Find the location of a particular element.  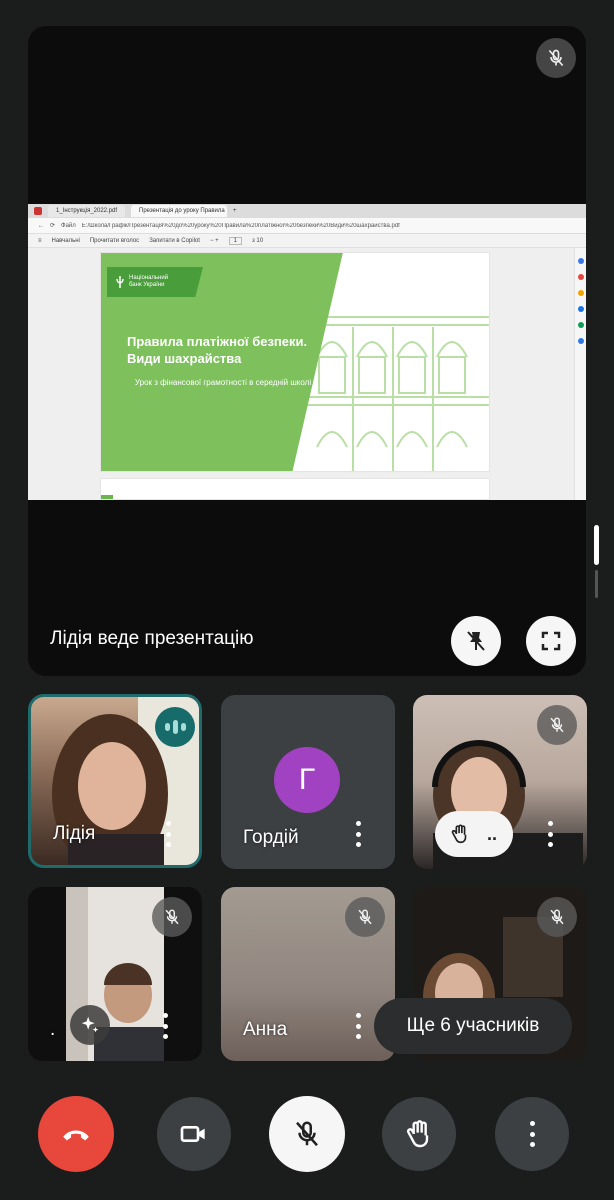

speaking-indicator-icon is located at coordinates (175, 727).